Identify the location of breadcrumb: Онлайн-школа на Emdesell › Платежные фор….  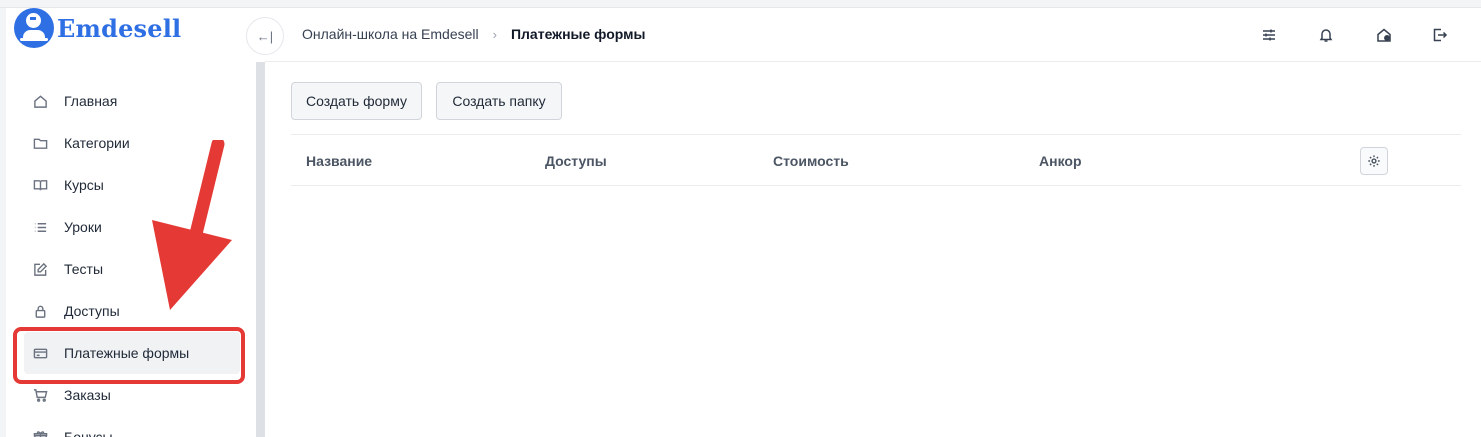
(473, 34).